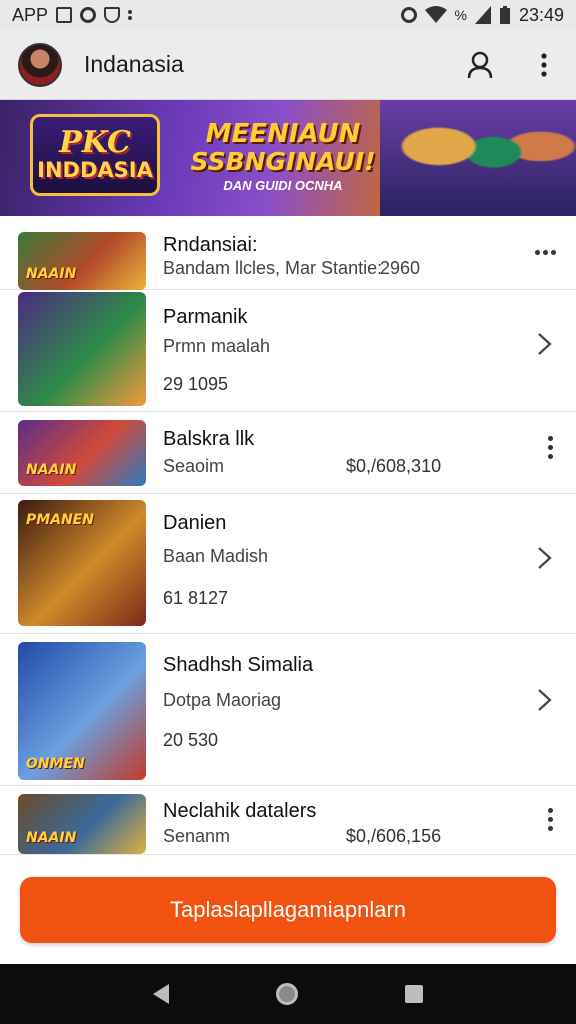 Image resolution: width=576 pixels, height=1024 pixels. Describe the element at coordinates (40, 64) in the screenshot. I see `avatar` at that location.